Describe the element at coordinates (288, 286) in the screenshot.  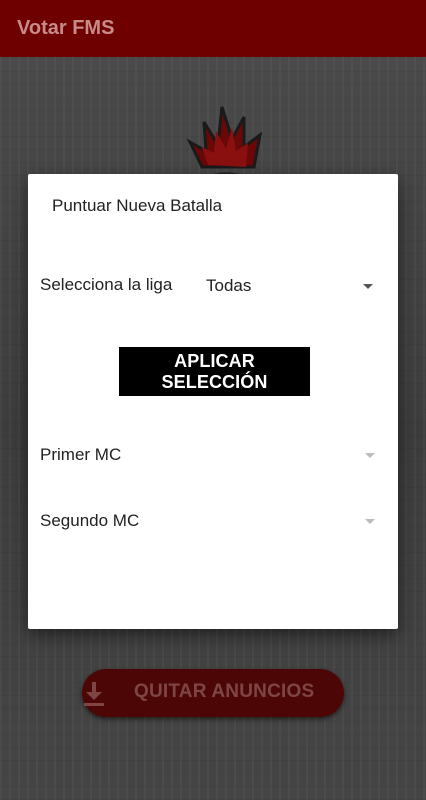
I see `league-dropdown: Todas` at that location.